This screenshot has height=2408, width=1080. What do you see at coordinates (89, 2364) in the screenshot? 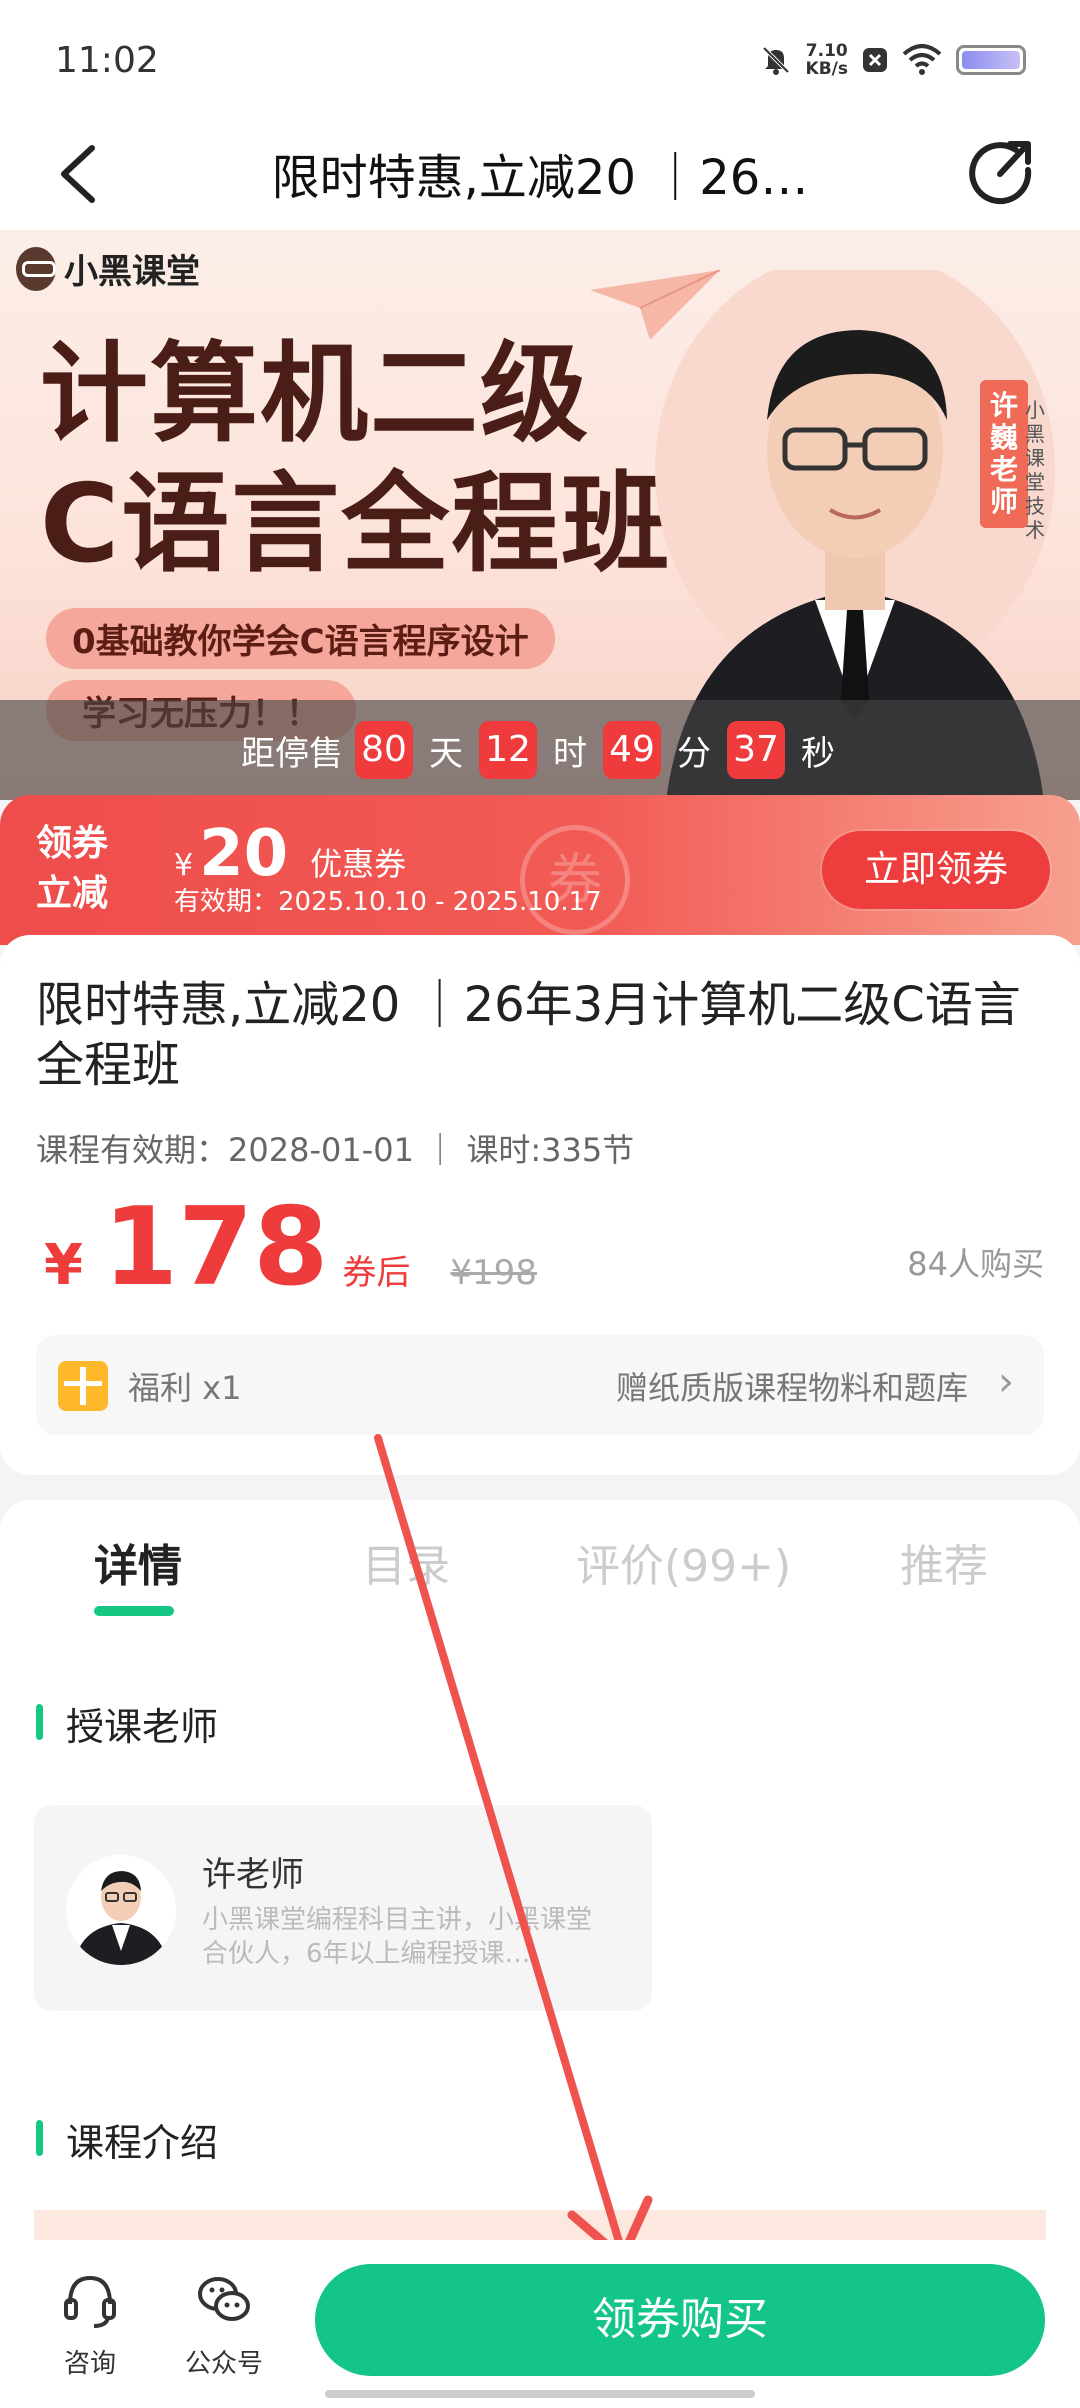
I see `consult-label: 咨询` at bounding box center [89, 2364].